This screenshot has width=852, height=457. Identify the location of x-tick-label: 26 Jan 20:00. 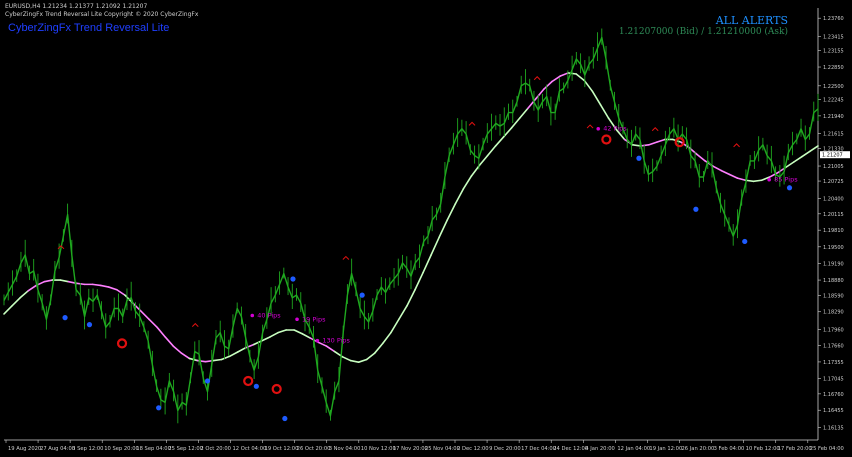
(698, 449).